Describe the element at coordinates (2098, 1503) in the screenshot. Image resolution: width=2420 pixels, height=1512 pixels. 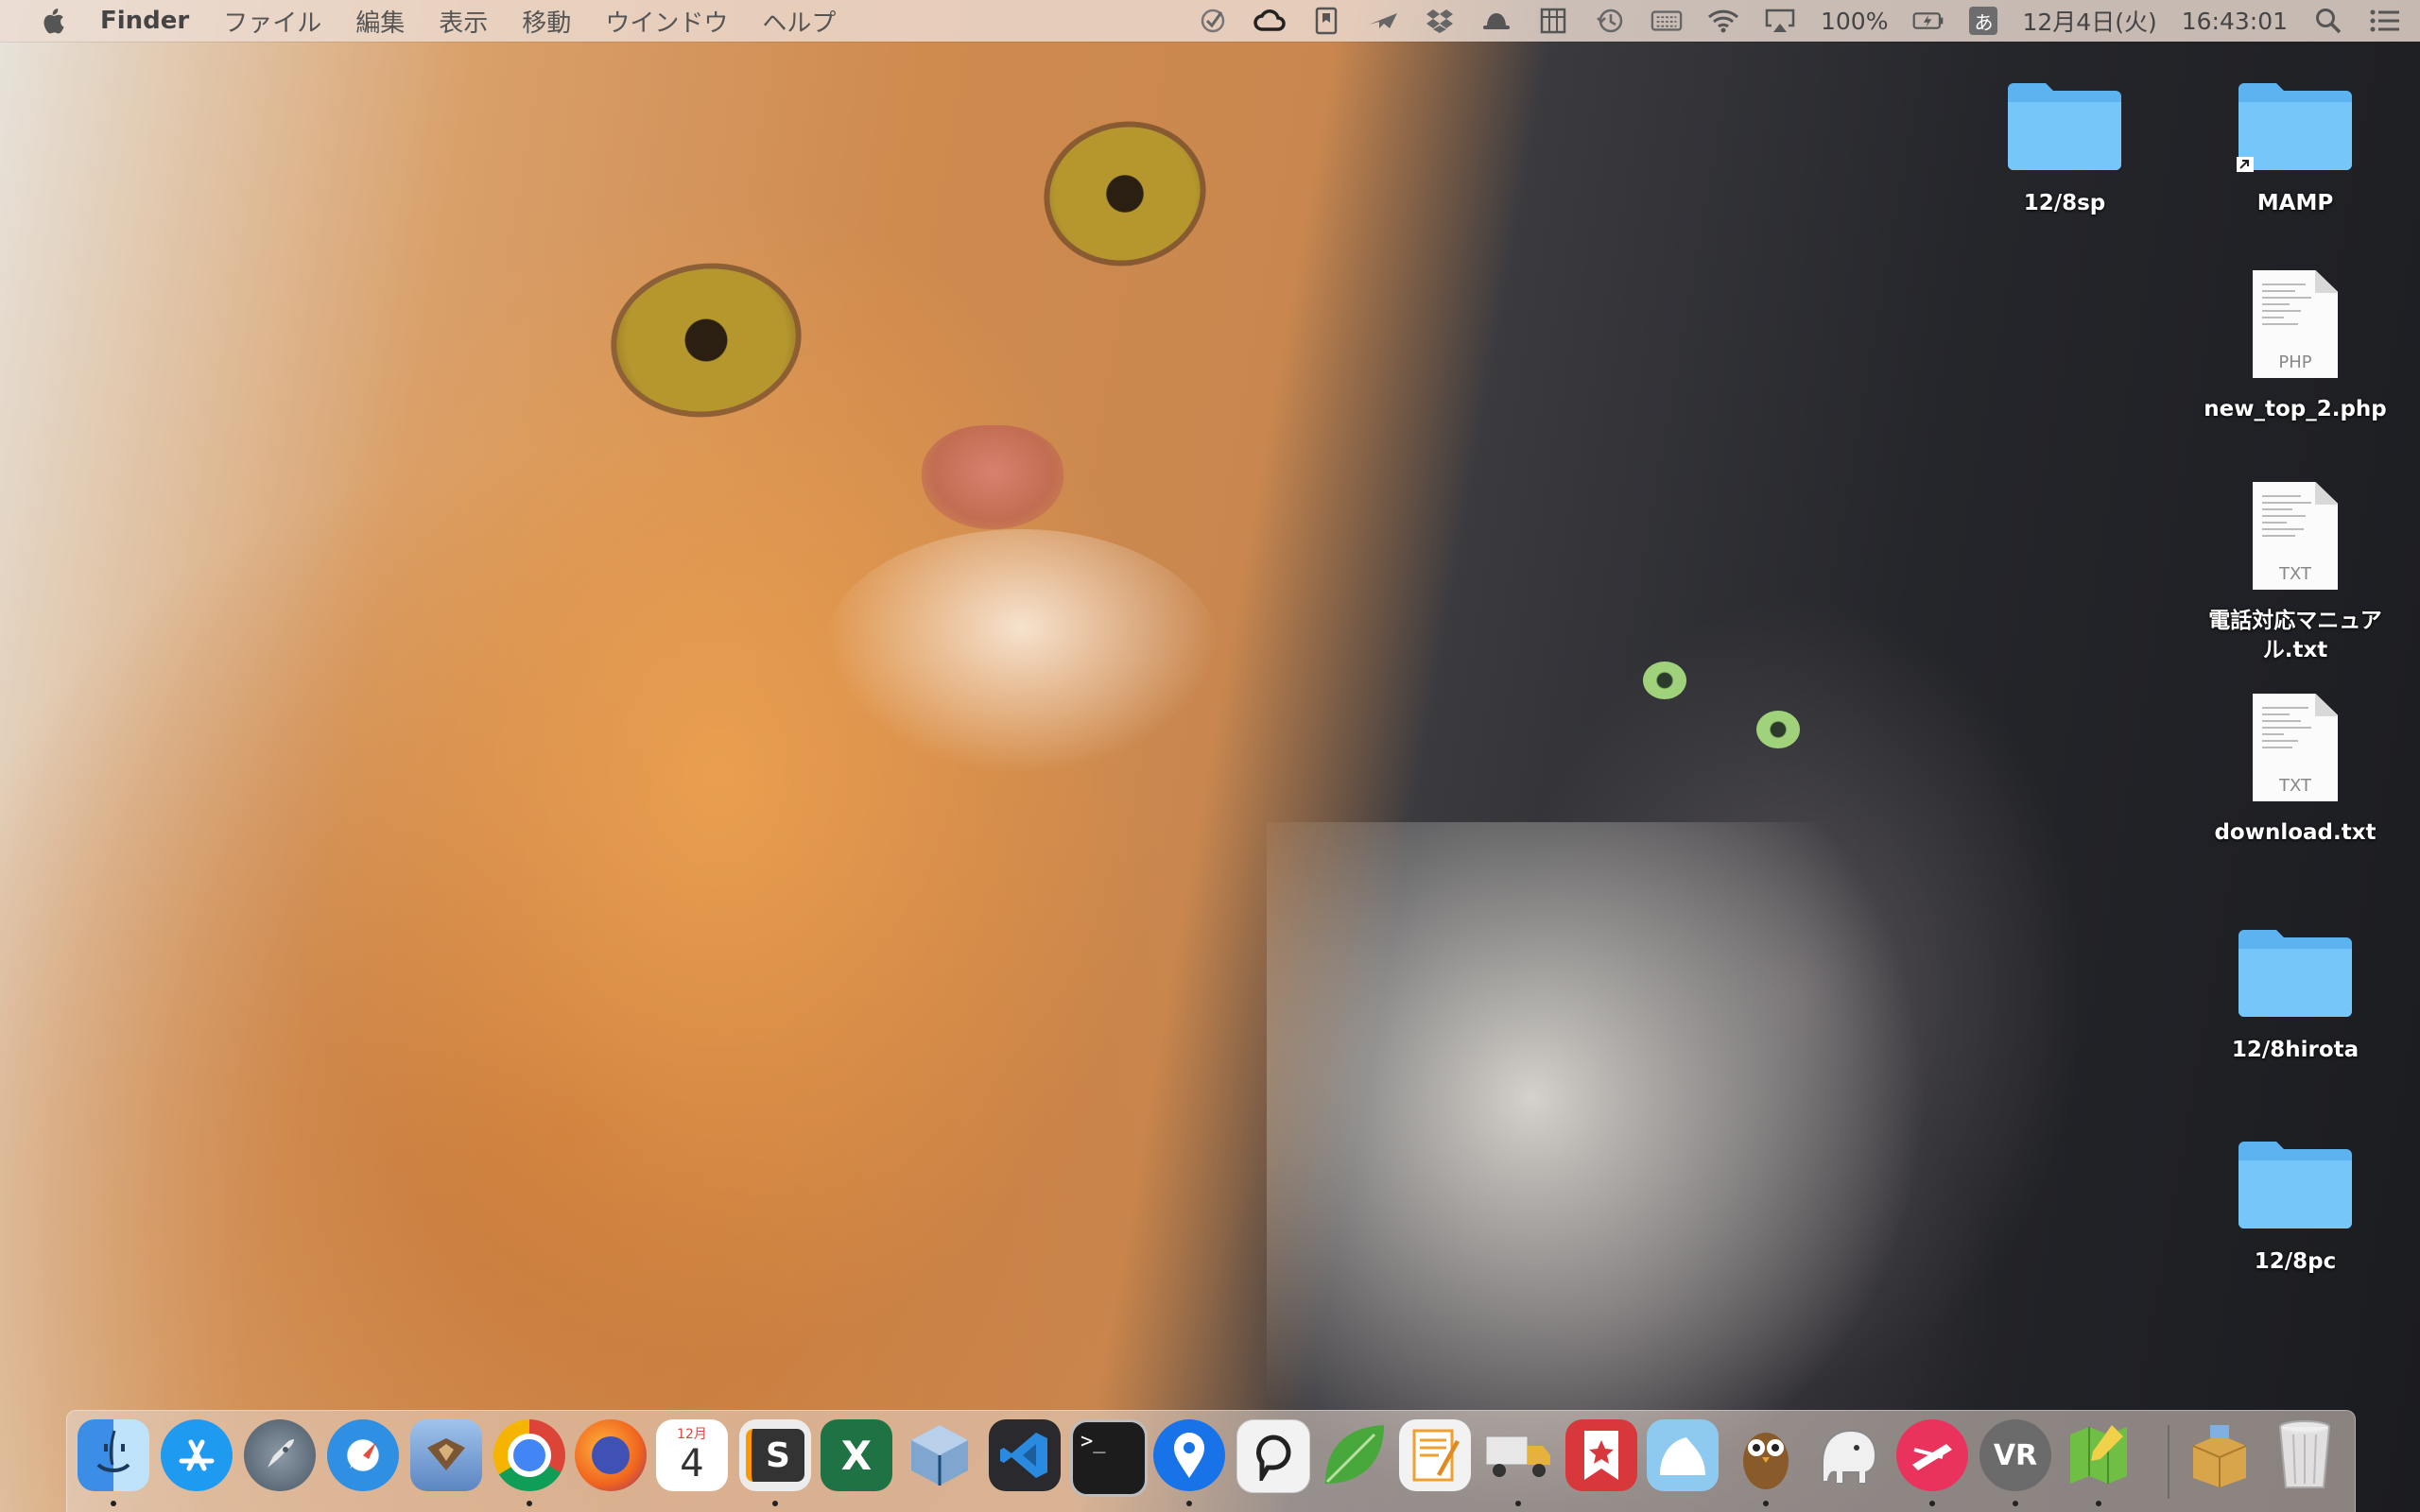
I see `running-indicator-map` at that location.